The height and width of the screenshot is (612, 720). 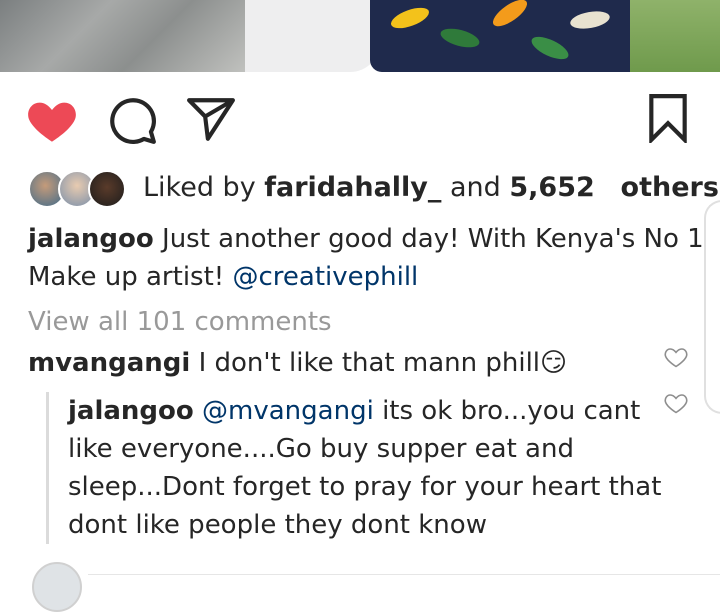 What do you see at coordinates (668, 118) in the screenshot?
I see `bookmark-icon` at bounding box center [668, 118].